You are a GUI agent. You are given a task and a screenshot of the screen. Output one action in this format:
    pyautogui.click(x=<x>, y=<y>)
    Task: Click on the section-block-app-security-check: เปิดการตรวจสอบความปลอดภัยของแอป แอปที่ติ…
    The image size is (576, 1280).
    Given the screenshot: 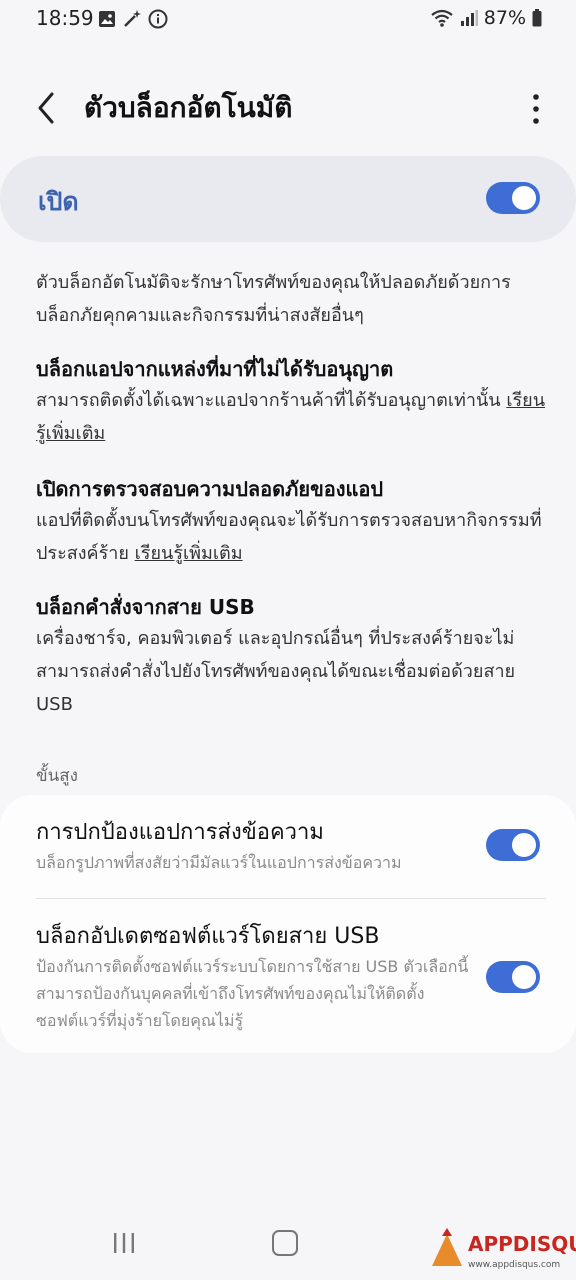 What is the action you would take?
    pyautogui.click(x=291, y=522)
    